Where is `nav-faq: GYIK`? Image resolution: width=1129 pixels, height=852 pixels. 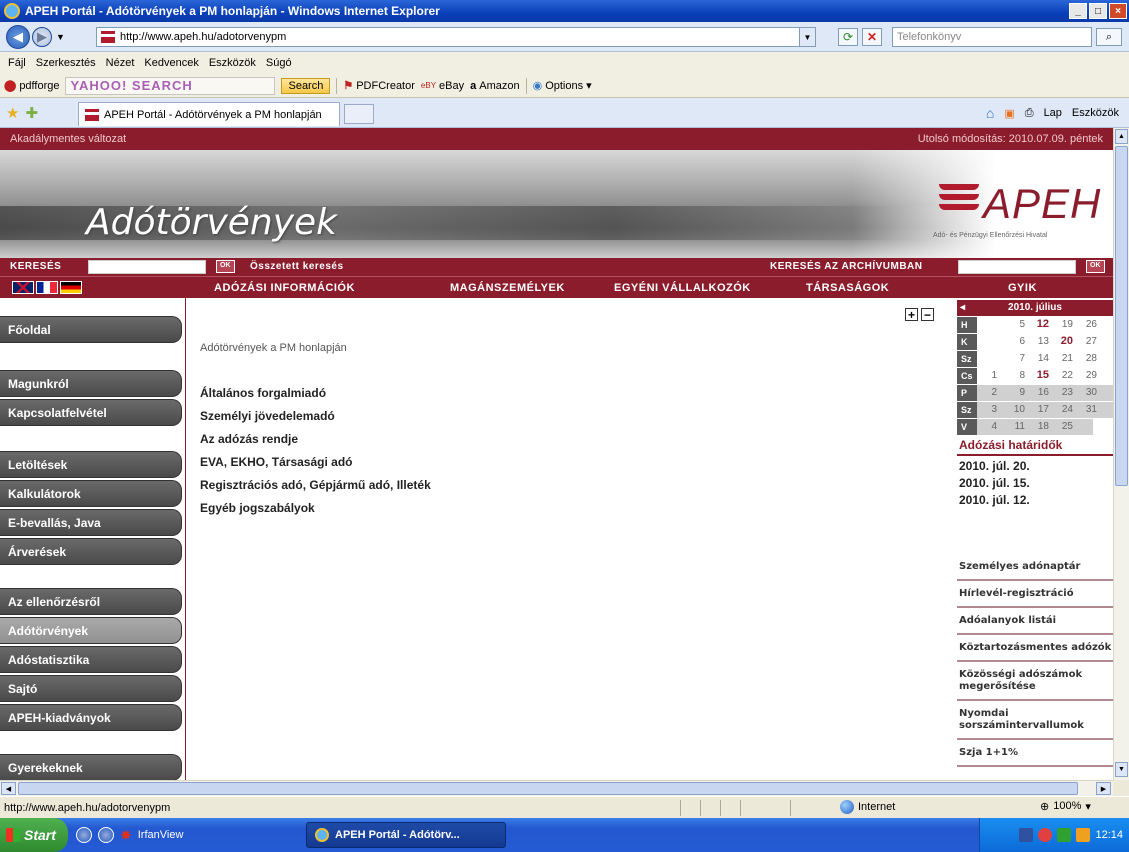
nav-faq: GYIK is located at coordinates (1022, 288).